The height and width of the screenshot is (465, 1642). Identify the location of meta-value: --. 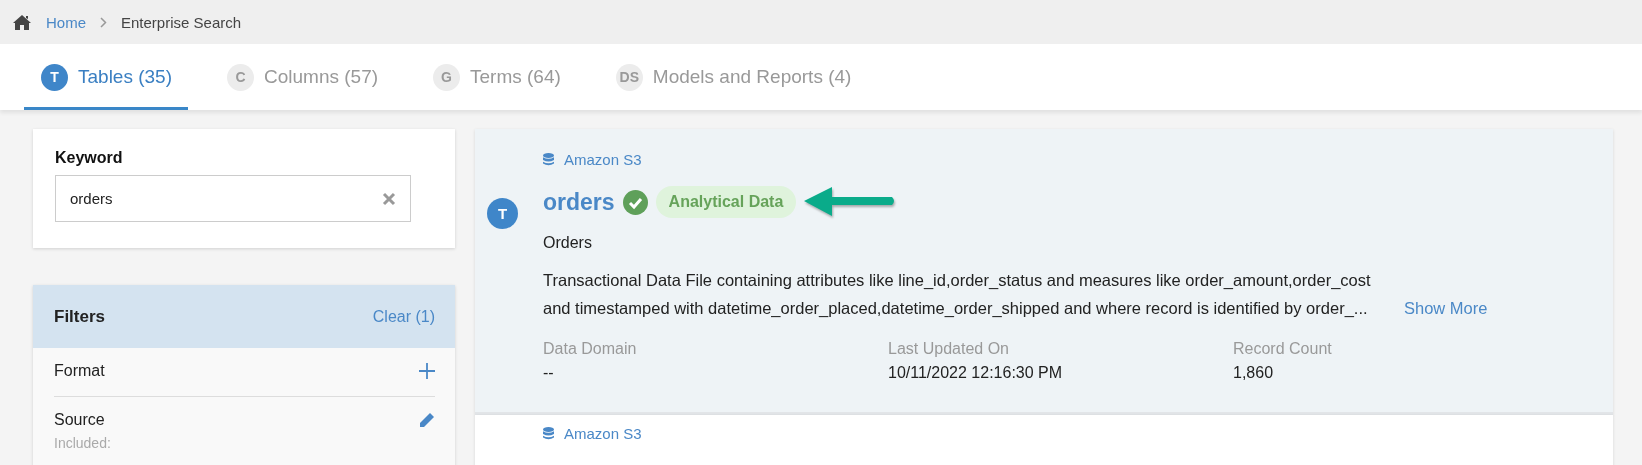
(549, 373).